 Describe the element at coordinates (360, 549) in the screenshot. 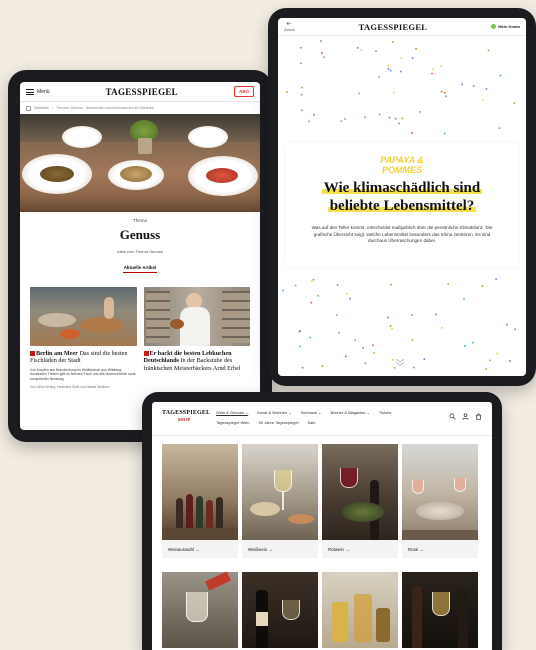

I see `tile-label: Rotwein →` at that location.